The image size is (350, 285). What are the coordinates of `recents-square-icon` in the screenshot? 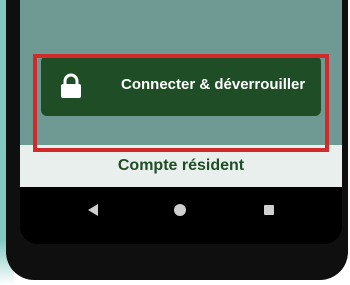 It's located at (269, 210).